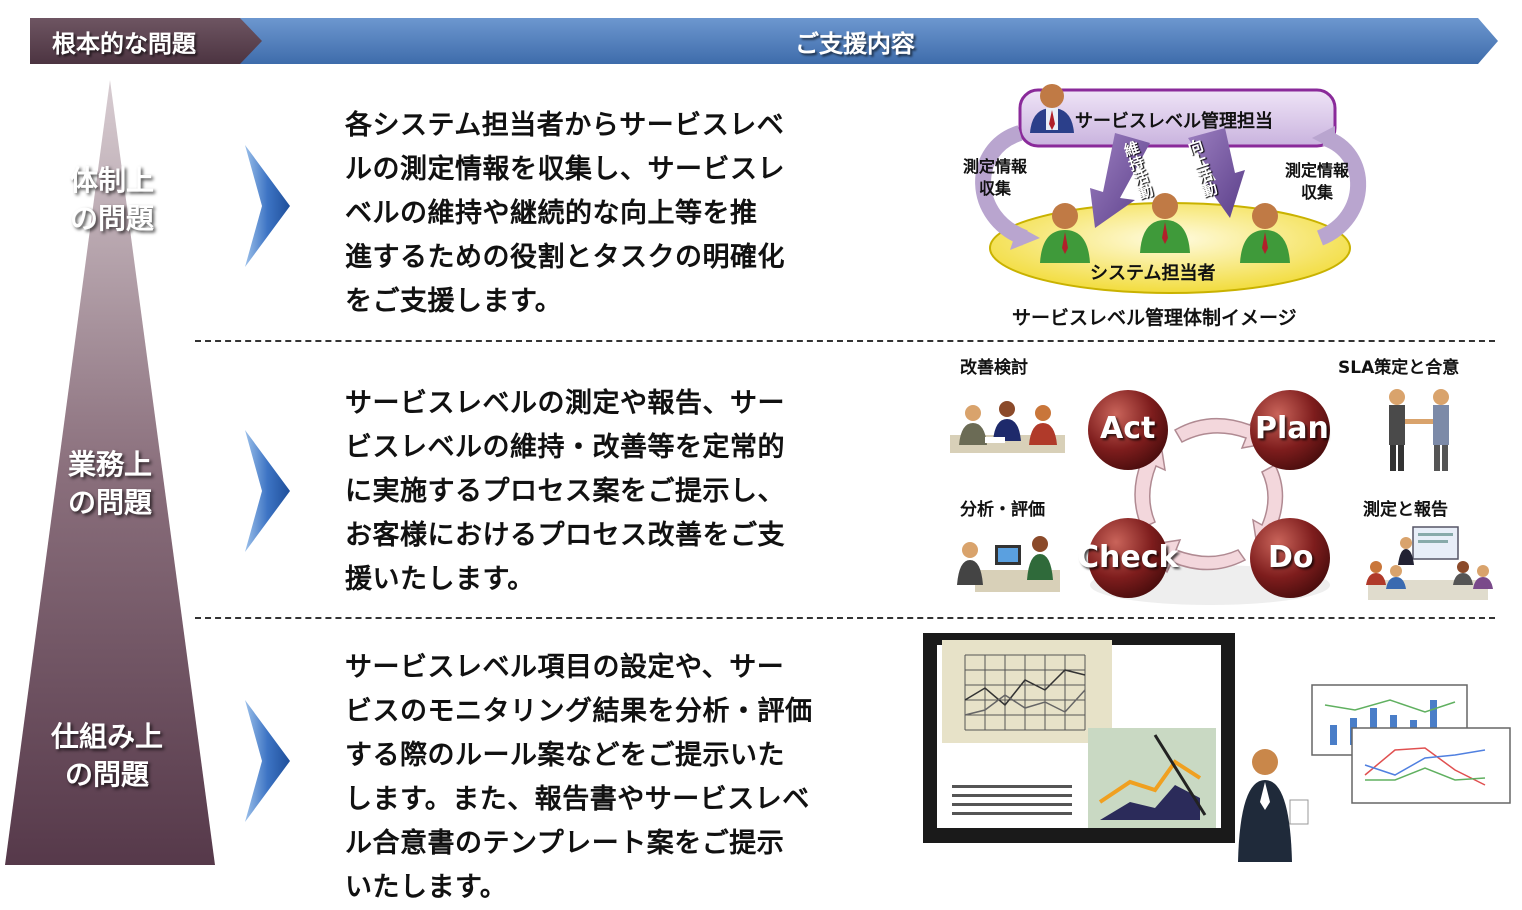  What do you see at coordinates (1217, 747) in the screenshot?
I see `presentation-illustration` at bounding box center [1217, 747].